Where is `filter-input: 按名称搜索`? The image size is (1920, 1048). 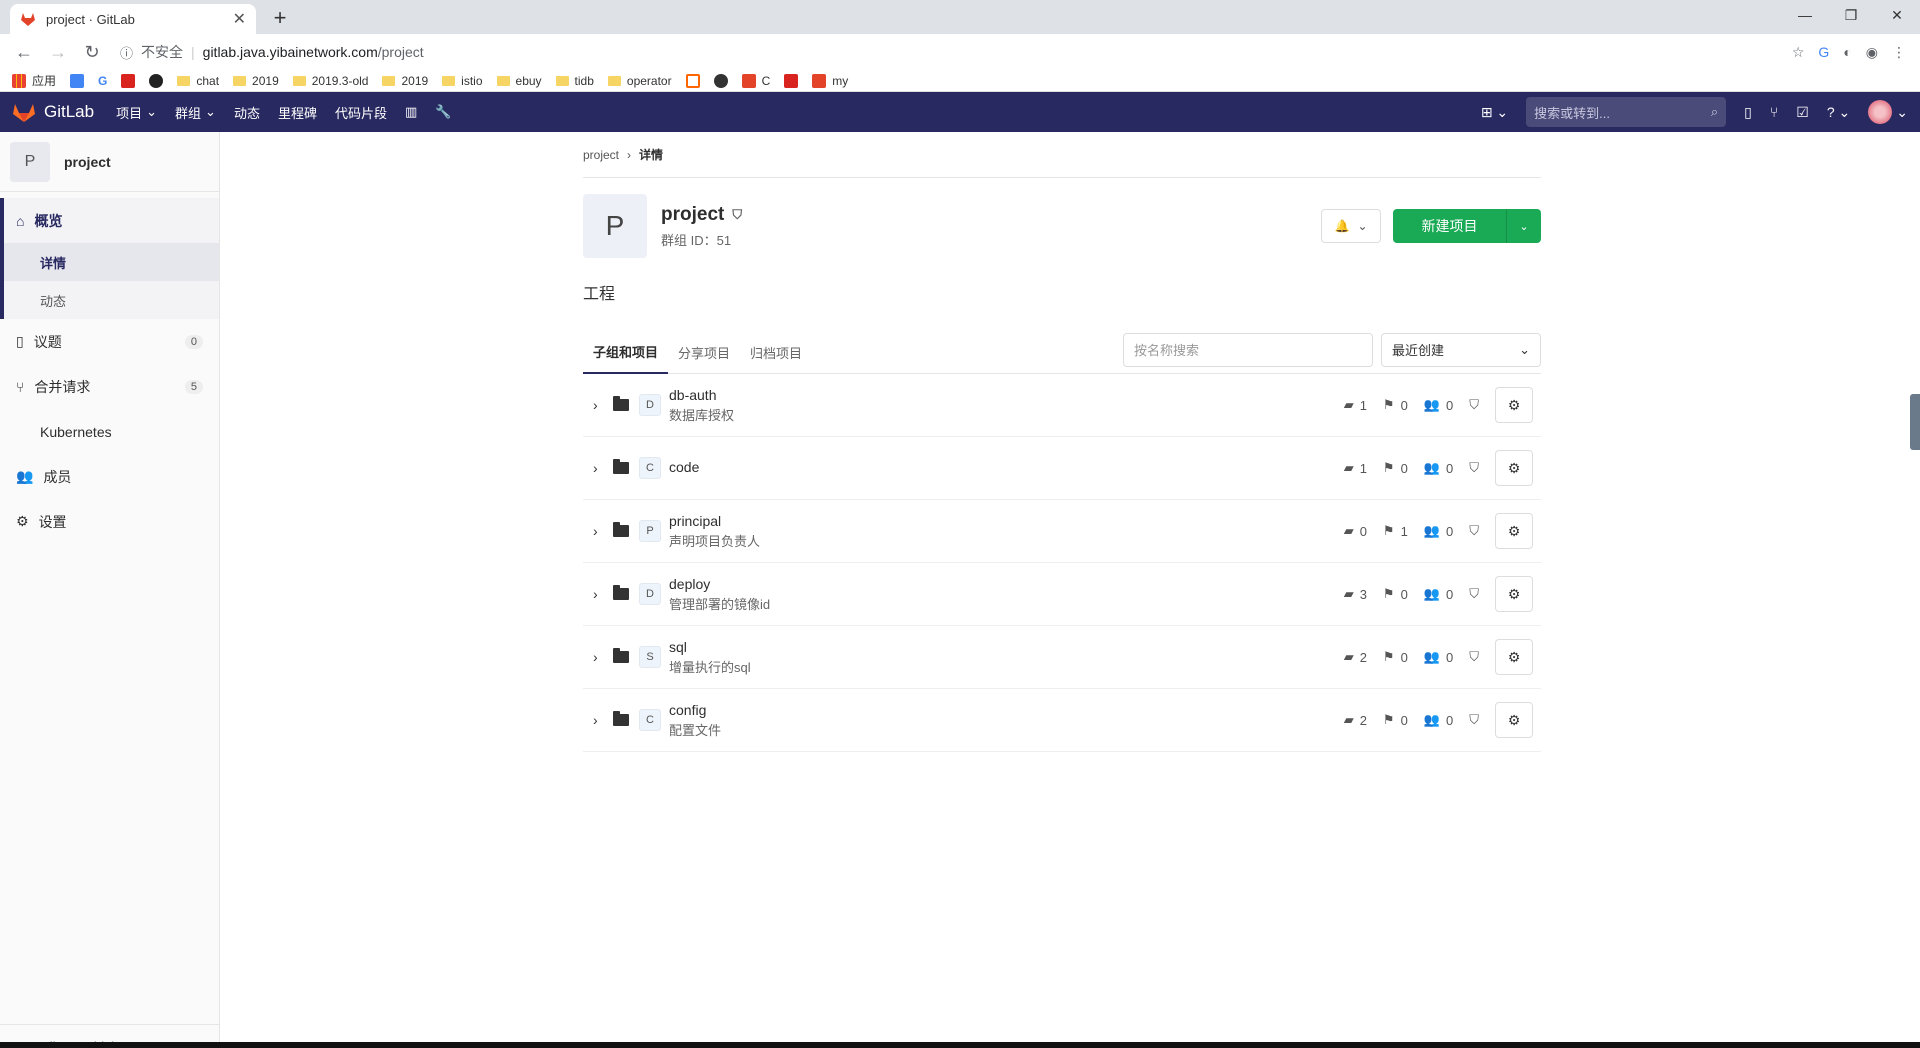
filter-input: 按名称搜索 is located at coordinates (1248, 349).